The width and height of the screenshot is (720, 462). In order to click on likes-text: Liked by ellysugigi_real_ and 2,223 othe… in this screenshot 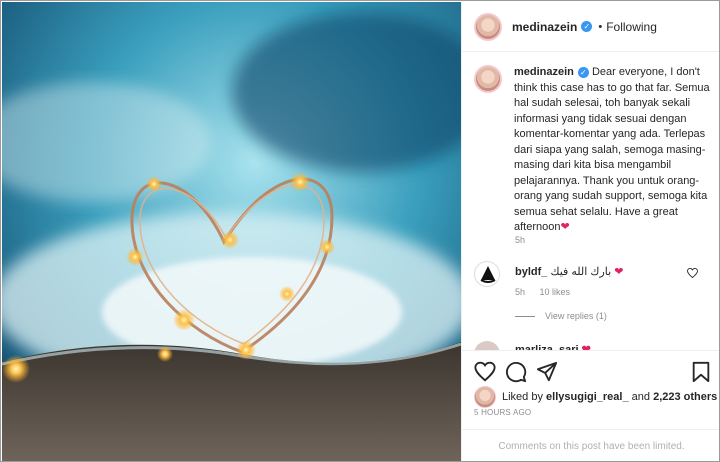, I will do `click(609, 397)`.